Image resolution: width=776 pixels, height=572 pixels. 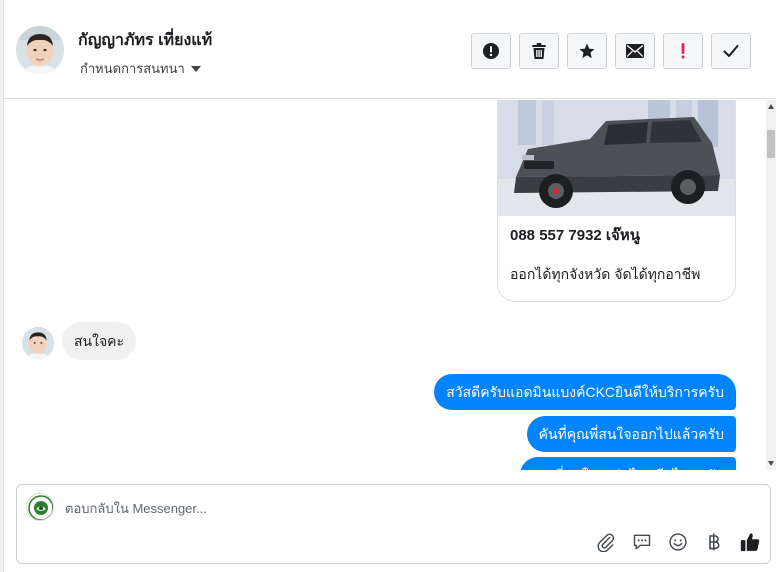 I want to click on emoji-icon, so click(x=678, y=542).